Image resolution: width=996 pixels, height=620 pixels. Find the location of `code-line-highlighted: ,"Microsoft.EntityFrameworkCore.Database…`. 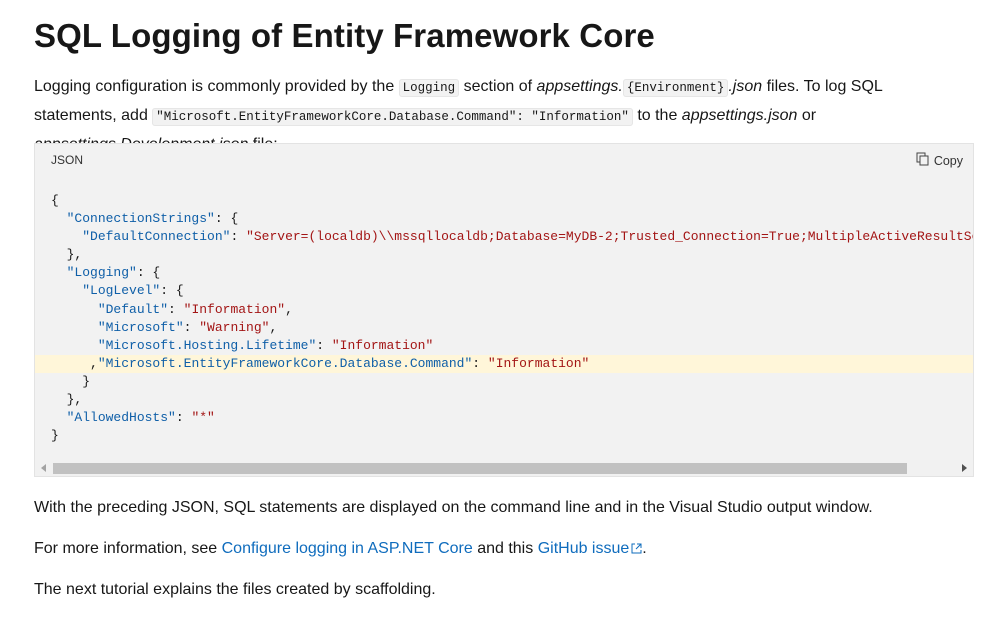

code-line-highlighted: ,"Microsoft.EntityFrameworkCore.Database… is located at coordinates (504, 363).